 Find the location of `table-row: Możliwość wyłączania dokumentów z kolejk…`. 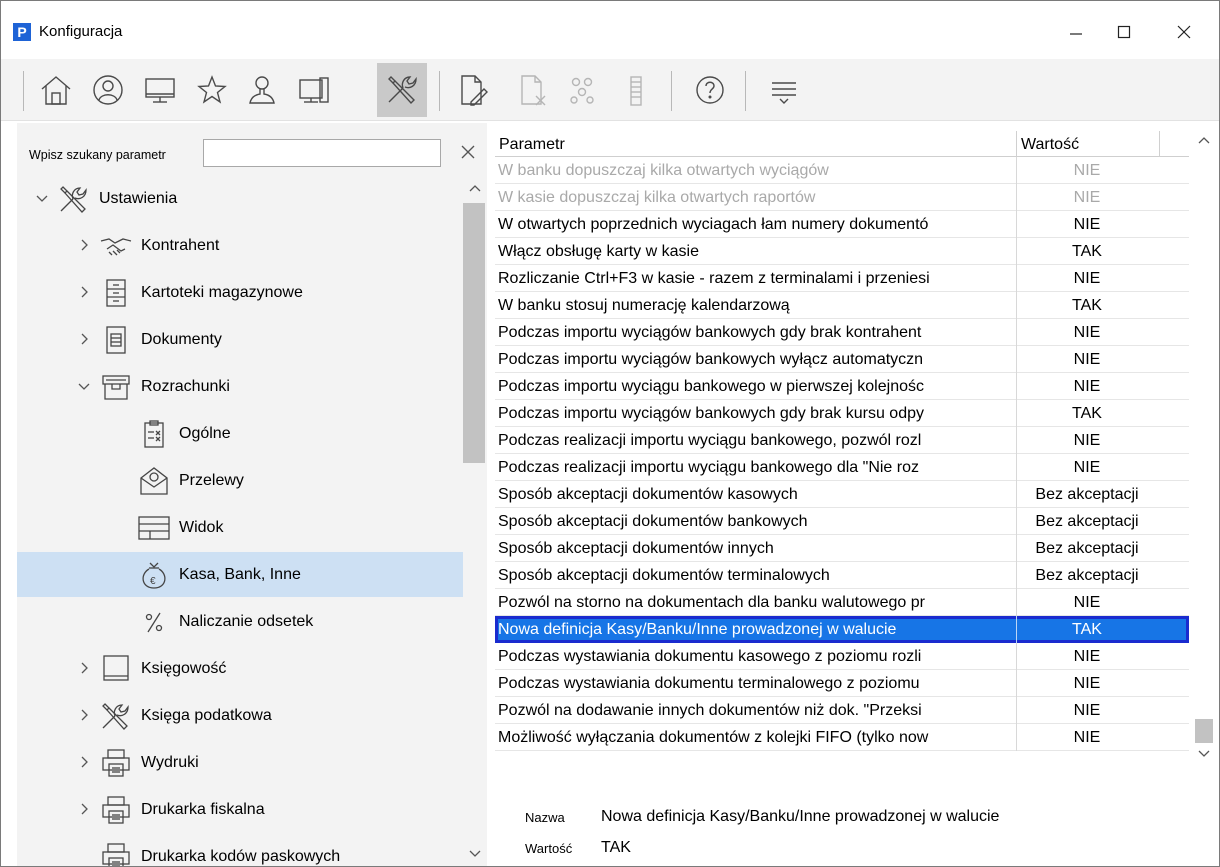

table-row: Możliwość wyłączania dokumentów z kolejk… is located at coordinates (842, 737).